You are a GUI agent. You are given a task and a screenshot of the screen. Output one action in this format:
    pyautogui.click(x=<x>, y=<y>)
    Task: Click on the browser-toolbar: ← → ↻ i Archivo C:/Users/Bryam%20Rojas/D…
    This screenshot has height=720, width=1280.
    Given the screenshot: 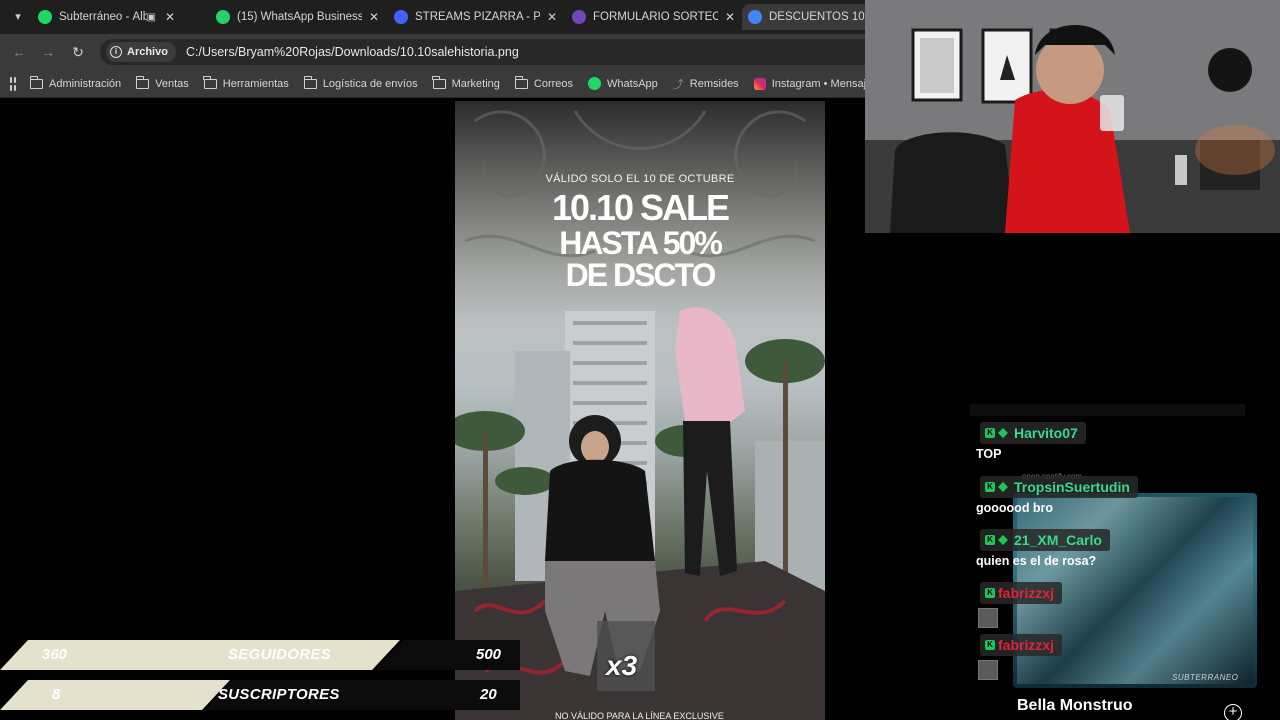 What is the action you would take?
    pyautogui.click(x=432, y=52)
    